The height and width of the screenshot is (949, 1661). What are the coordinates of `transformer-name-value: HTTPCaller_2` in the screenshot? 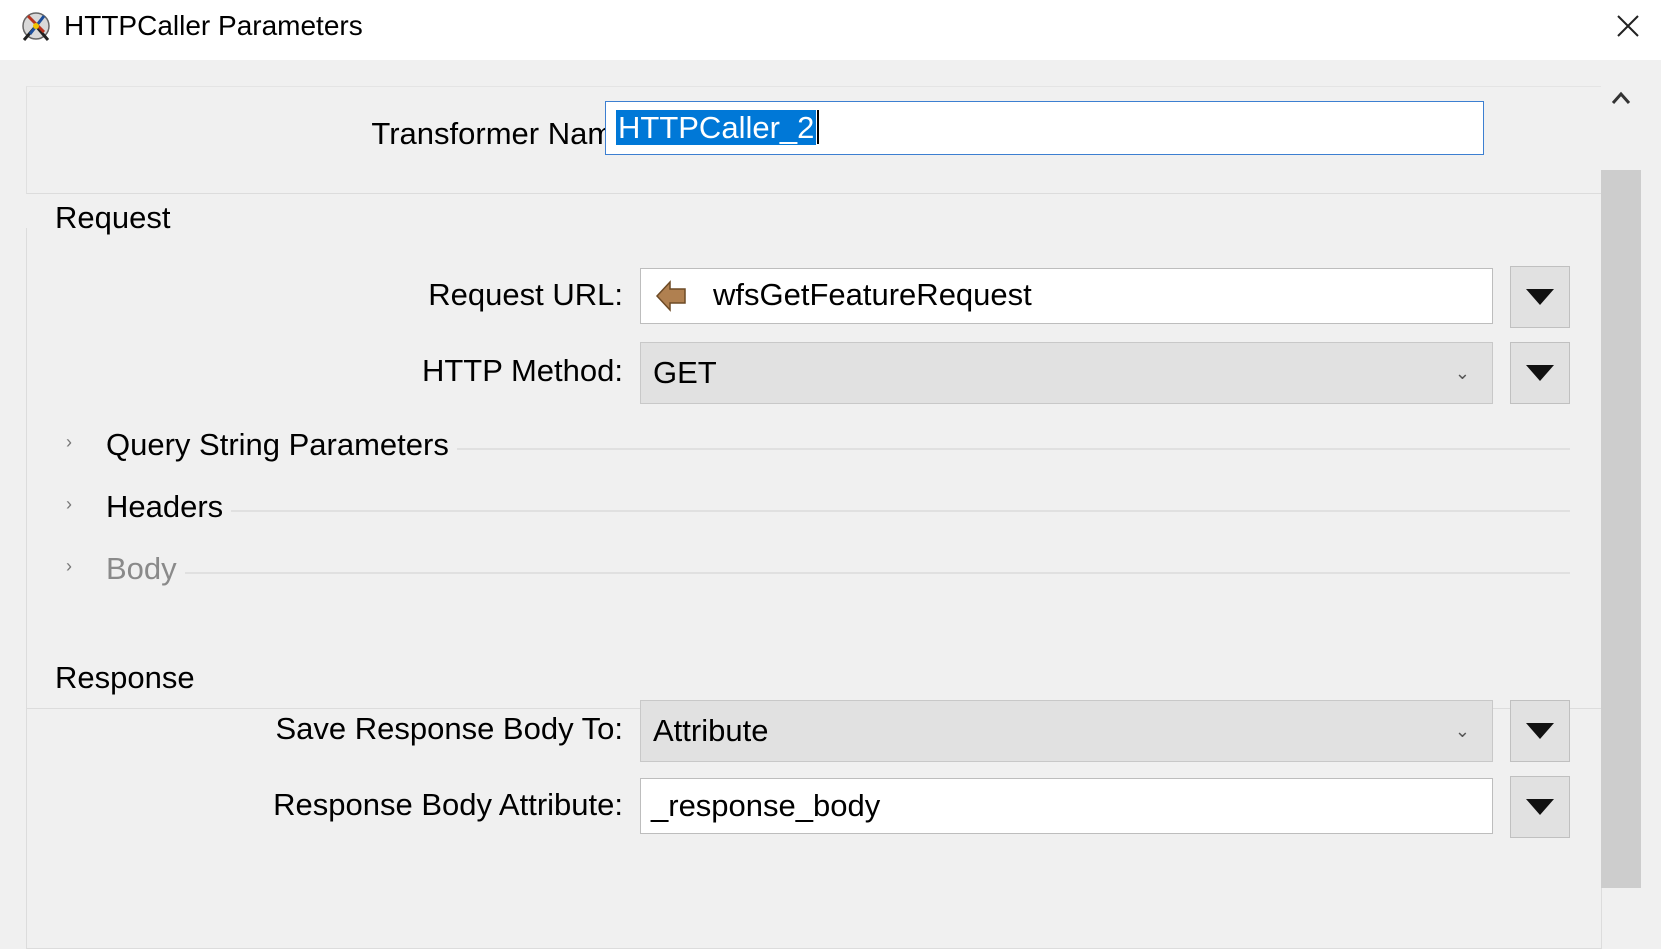 It's located at (718, 128).